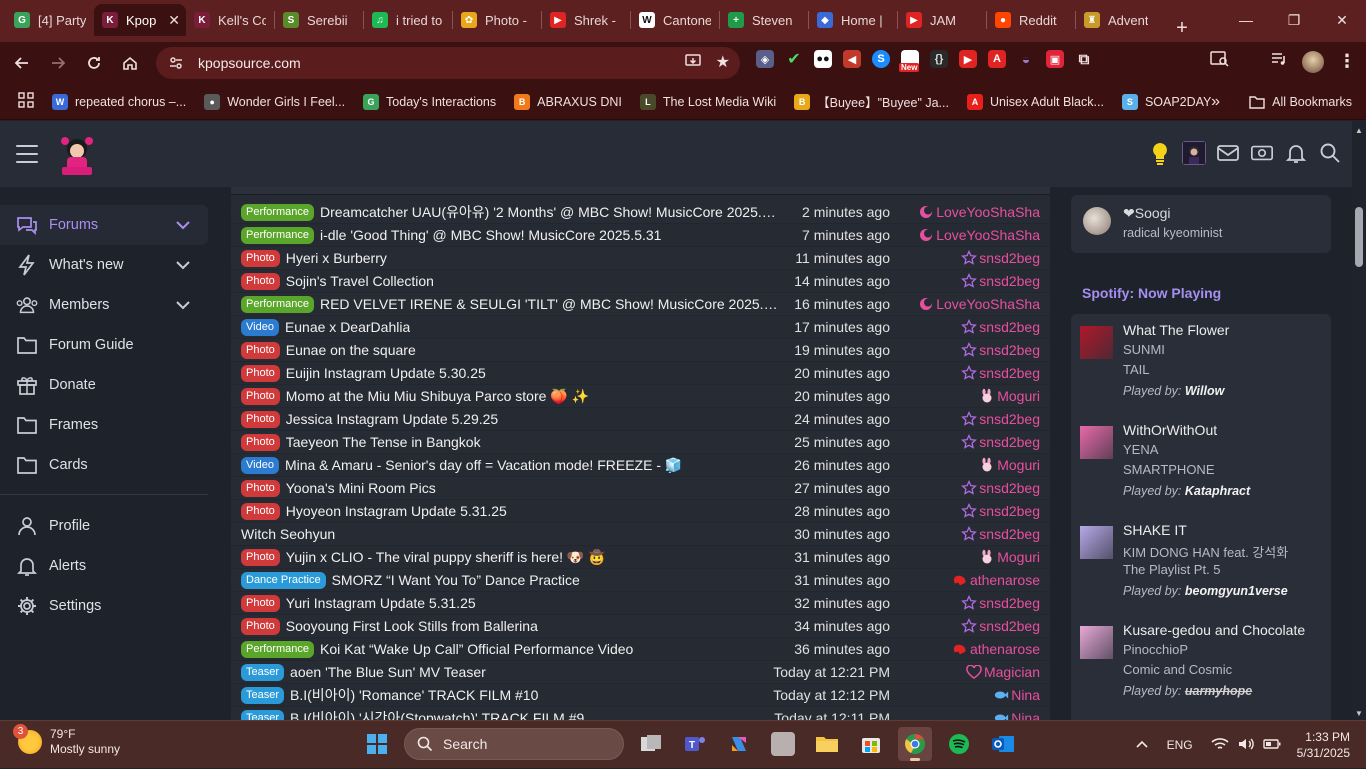  I want to click on tab-search-icon, so click(1220, 61).